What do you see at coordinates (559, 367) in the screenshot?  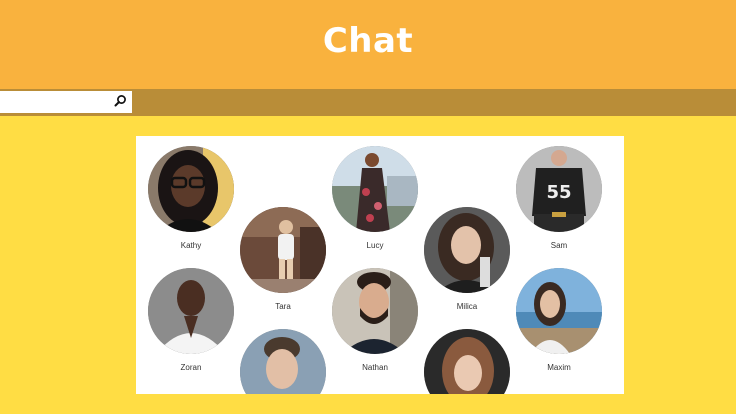 I see `contact-name: Maxim` at bounding box center [559, 367].